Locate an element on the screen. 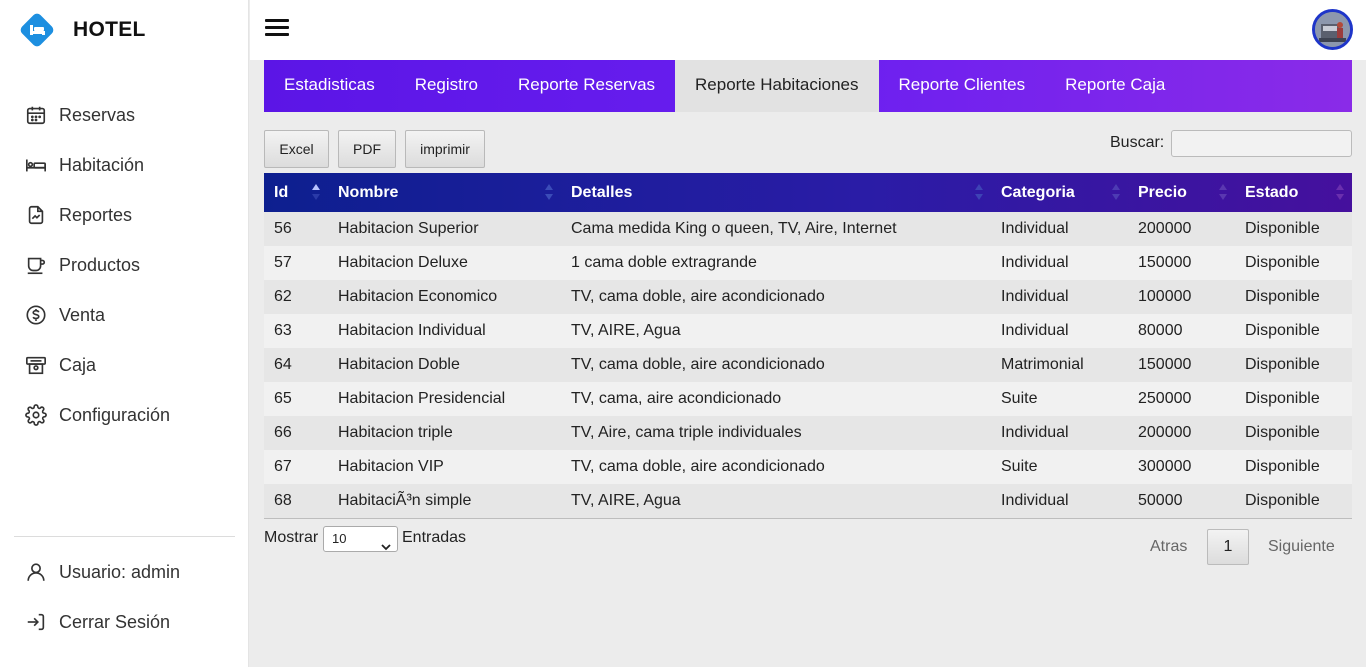 The image size is (1366, 667). cell-categoria: Matrimonial is located at coordinates (1042, 364).